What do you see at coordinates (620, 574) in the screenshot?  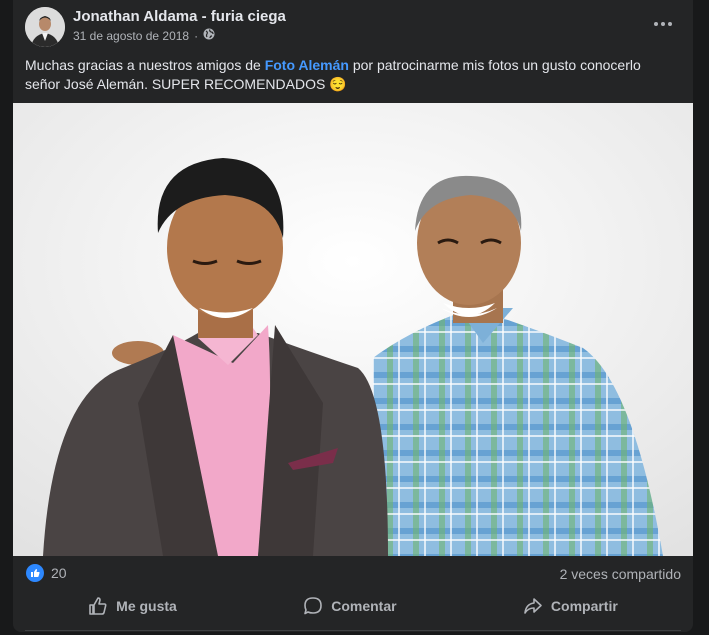 I see `share-count: 2 veces compartido` at bounding box center [620, 574].